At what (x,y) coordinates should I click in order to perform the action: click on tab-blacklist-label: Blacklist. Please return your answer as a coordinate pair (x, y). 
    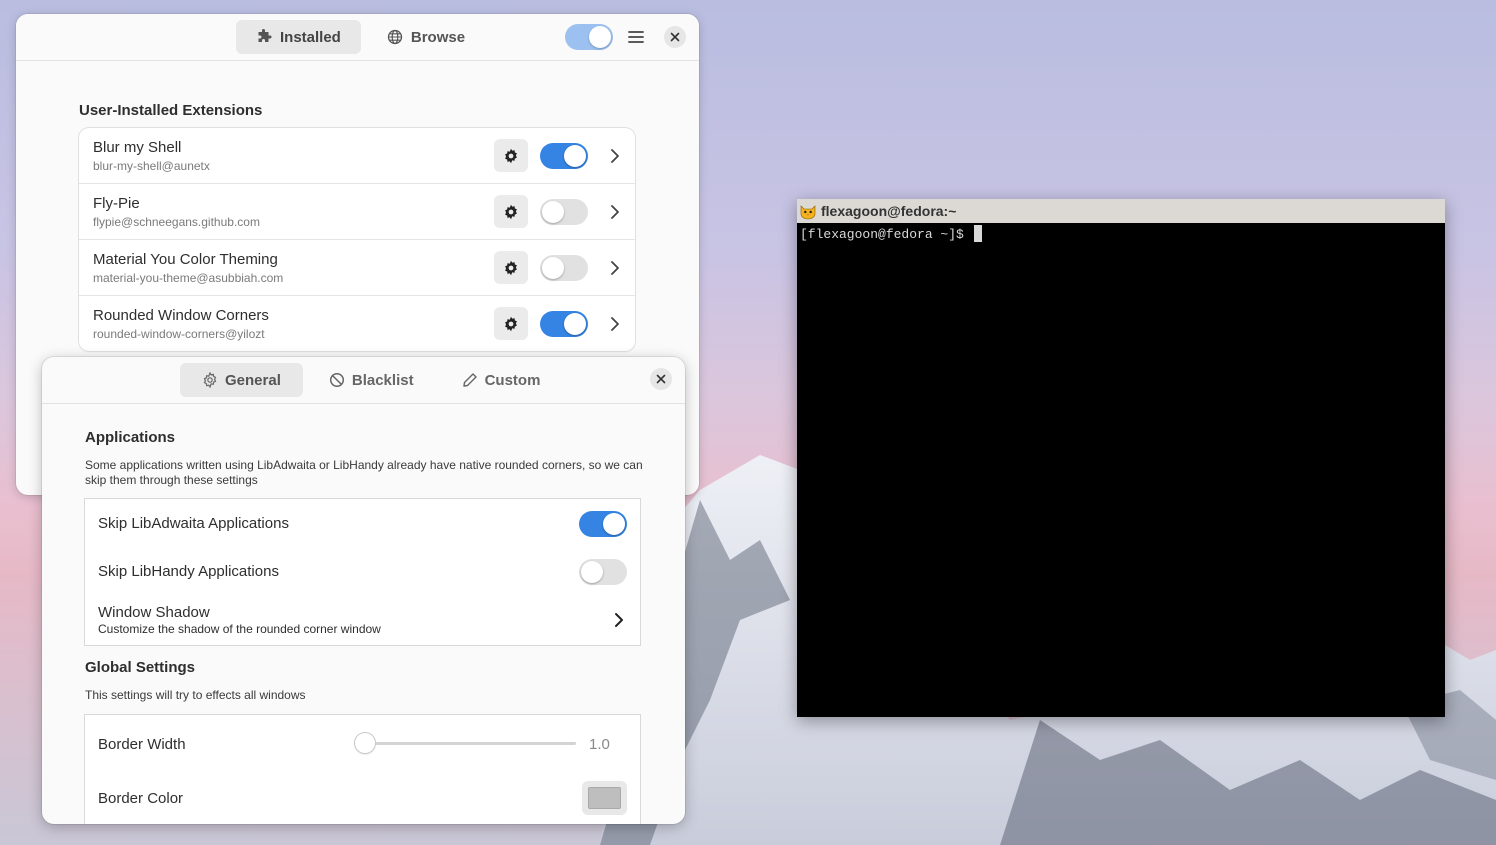
    Looking at the image, I should click on (382, 380).